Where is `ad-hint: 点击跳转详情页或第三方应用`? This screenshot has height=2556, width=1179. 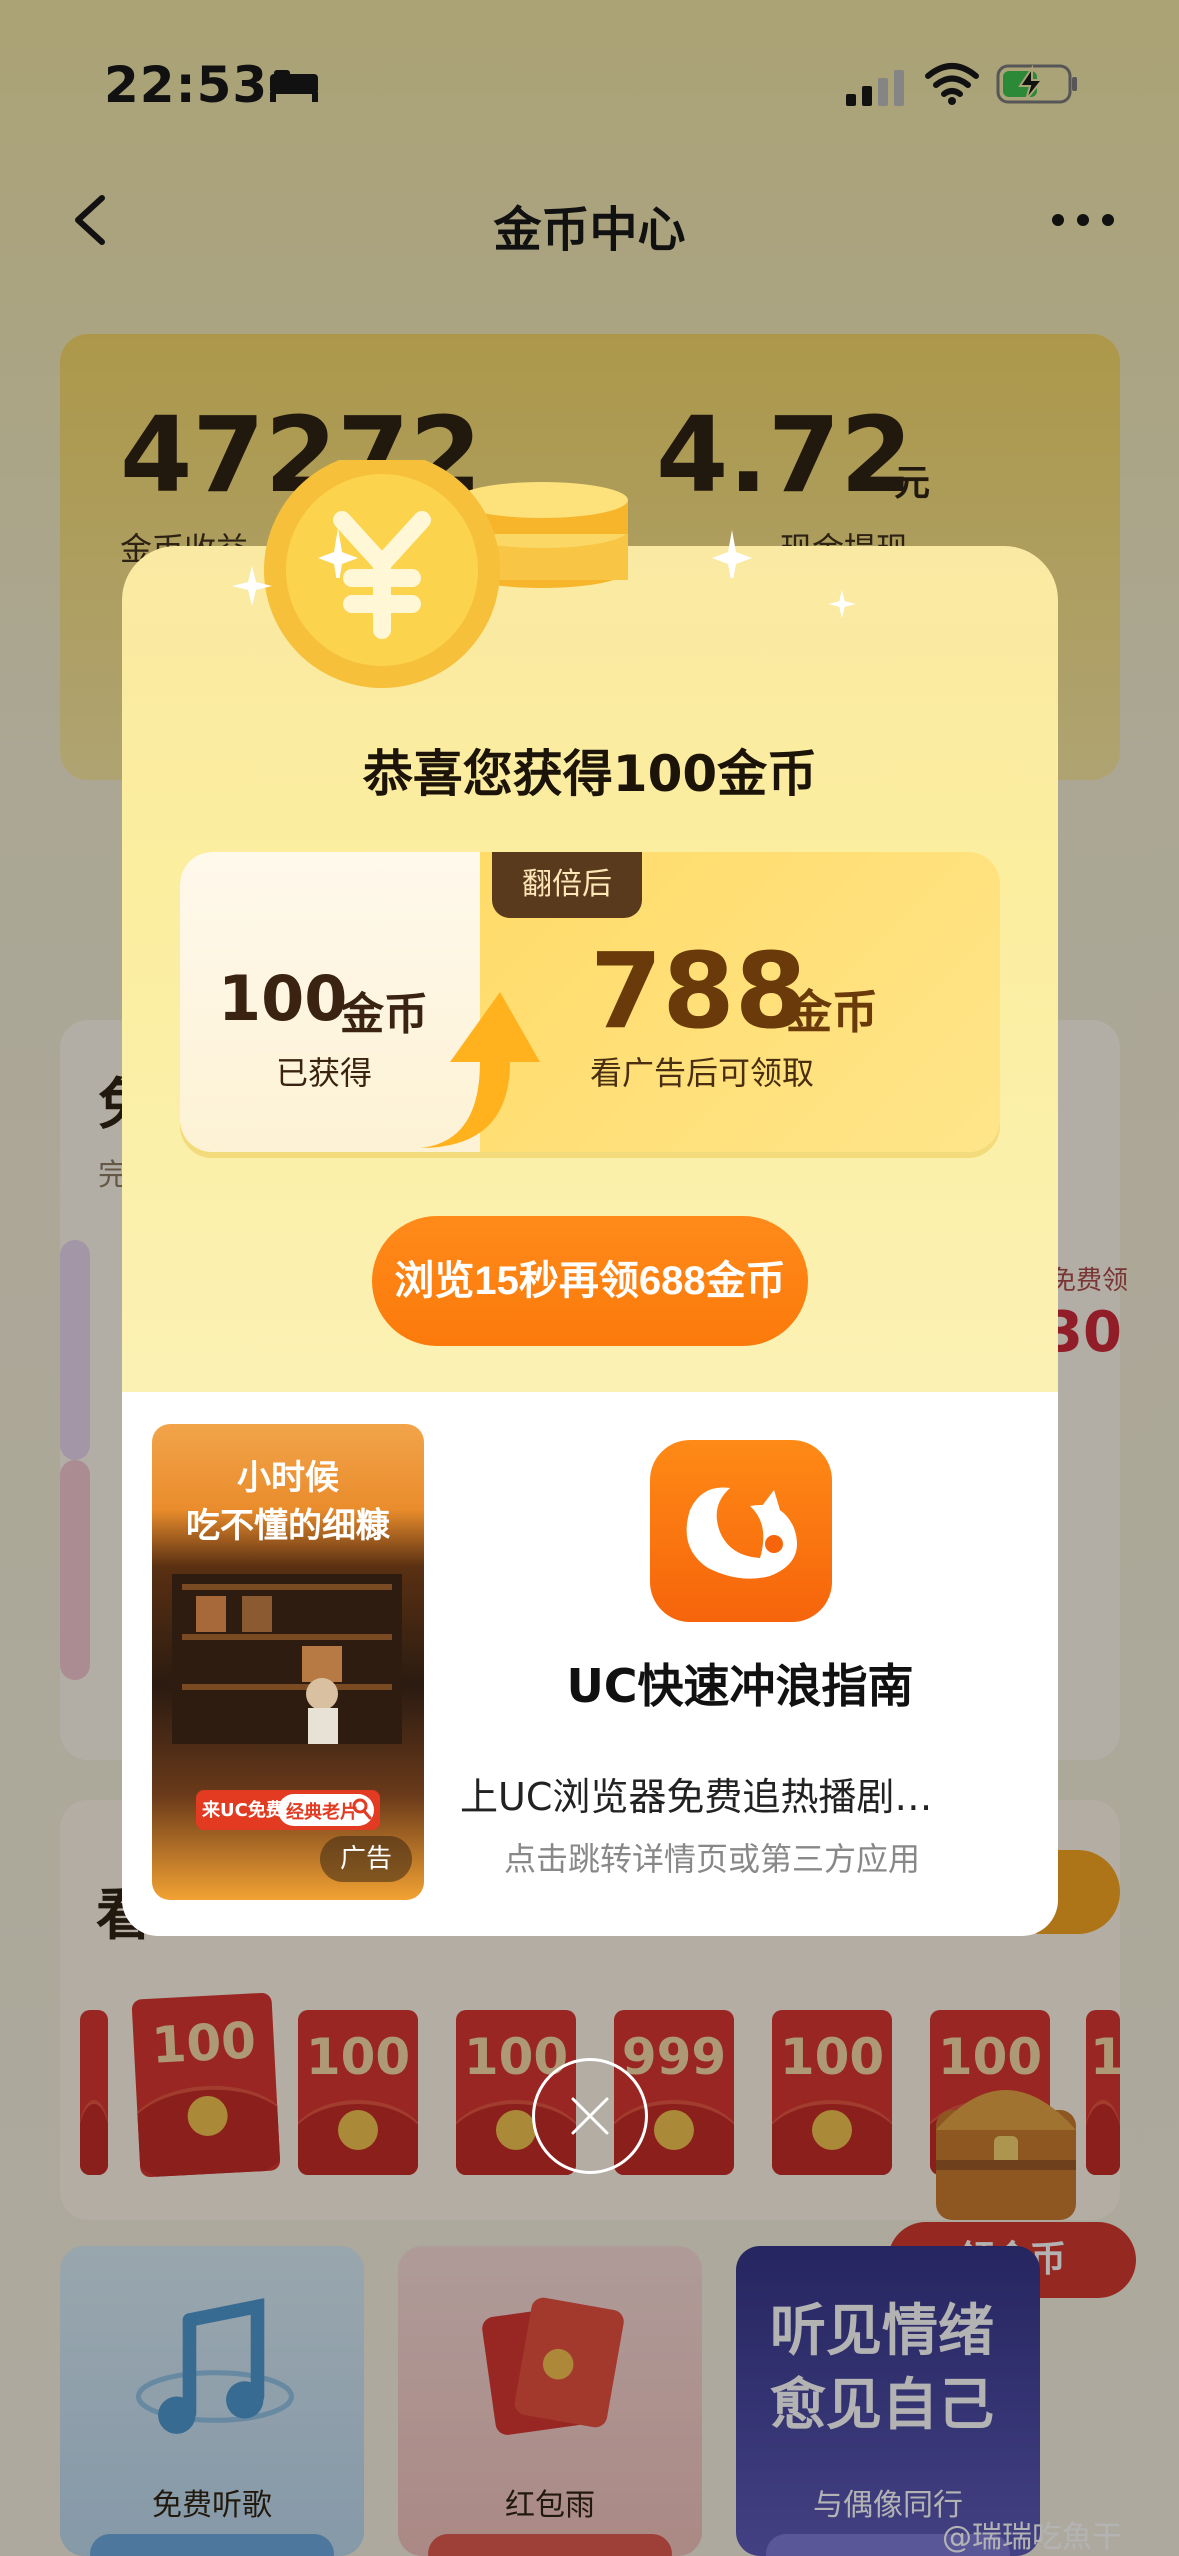
ad-hint: 点击跳转详情页或第三方应用 is located at coordinates (712, 1859).